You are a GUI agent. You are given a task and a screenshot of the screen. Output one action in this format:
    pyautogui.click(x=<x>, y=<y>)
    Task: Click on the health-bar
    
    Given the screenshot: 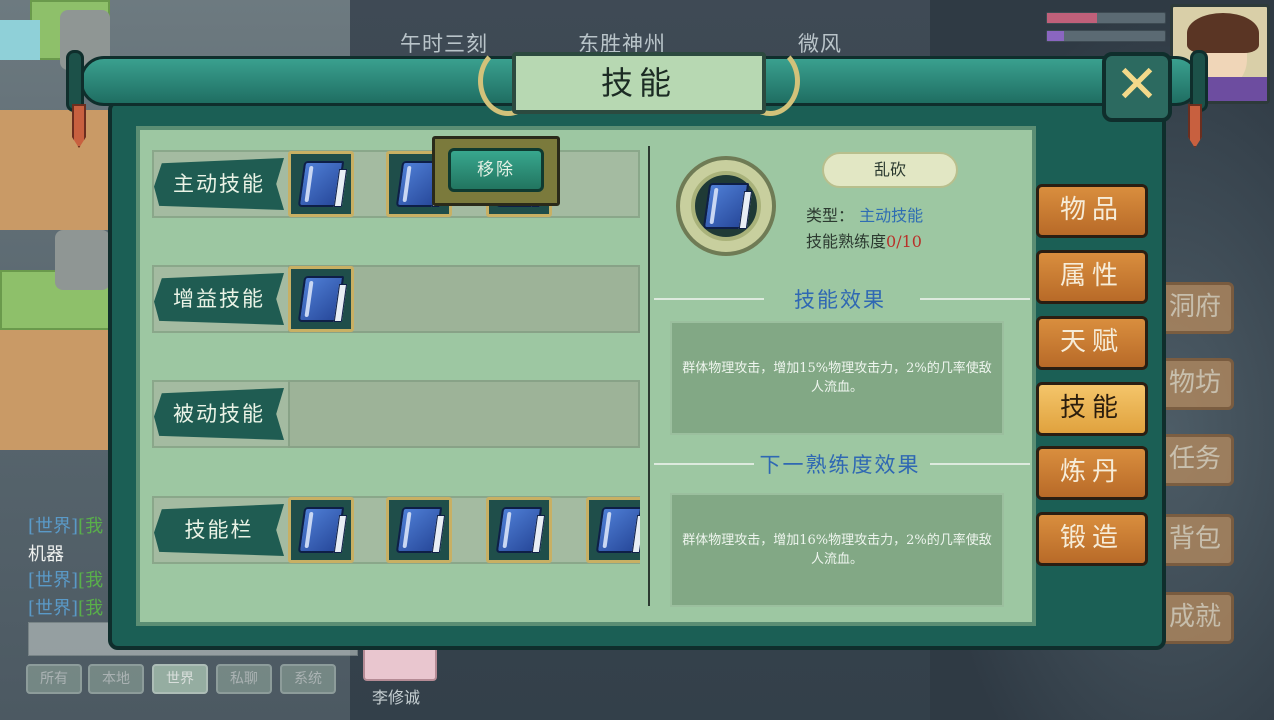 What is the action you would take?
    pyautogui.click(x=1106, y=18)
    